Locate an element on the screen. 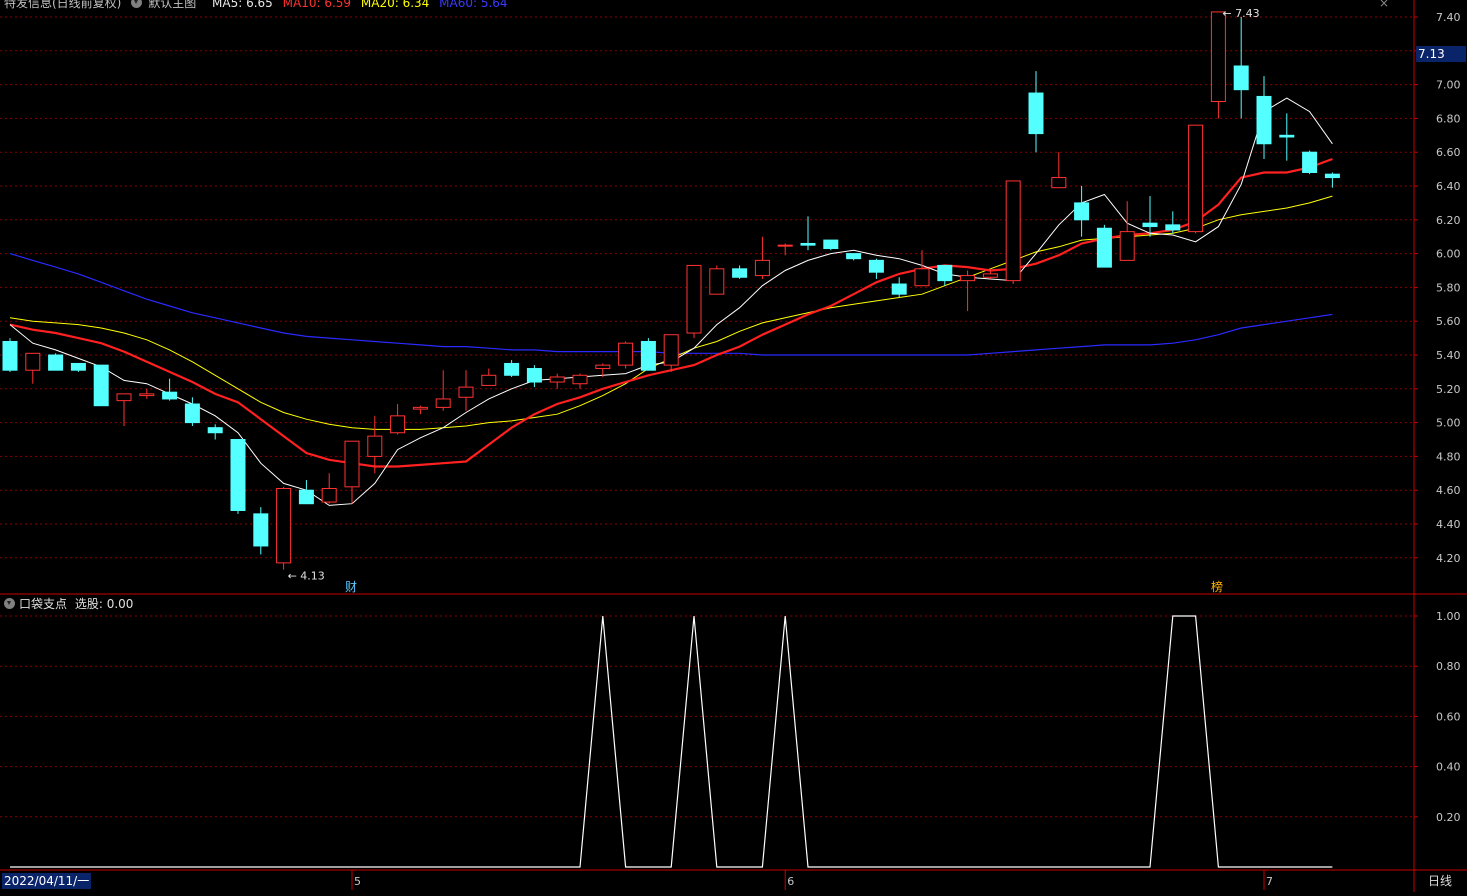 This screenshot has height=896, width=1467. current-price-tag: 7.13 is located at coordinates (1441, 54).